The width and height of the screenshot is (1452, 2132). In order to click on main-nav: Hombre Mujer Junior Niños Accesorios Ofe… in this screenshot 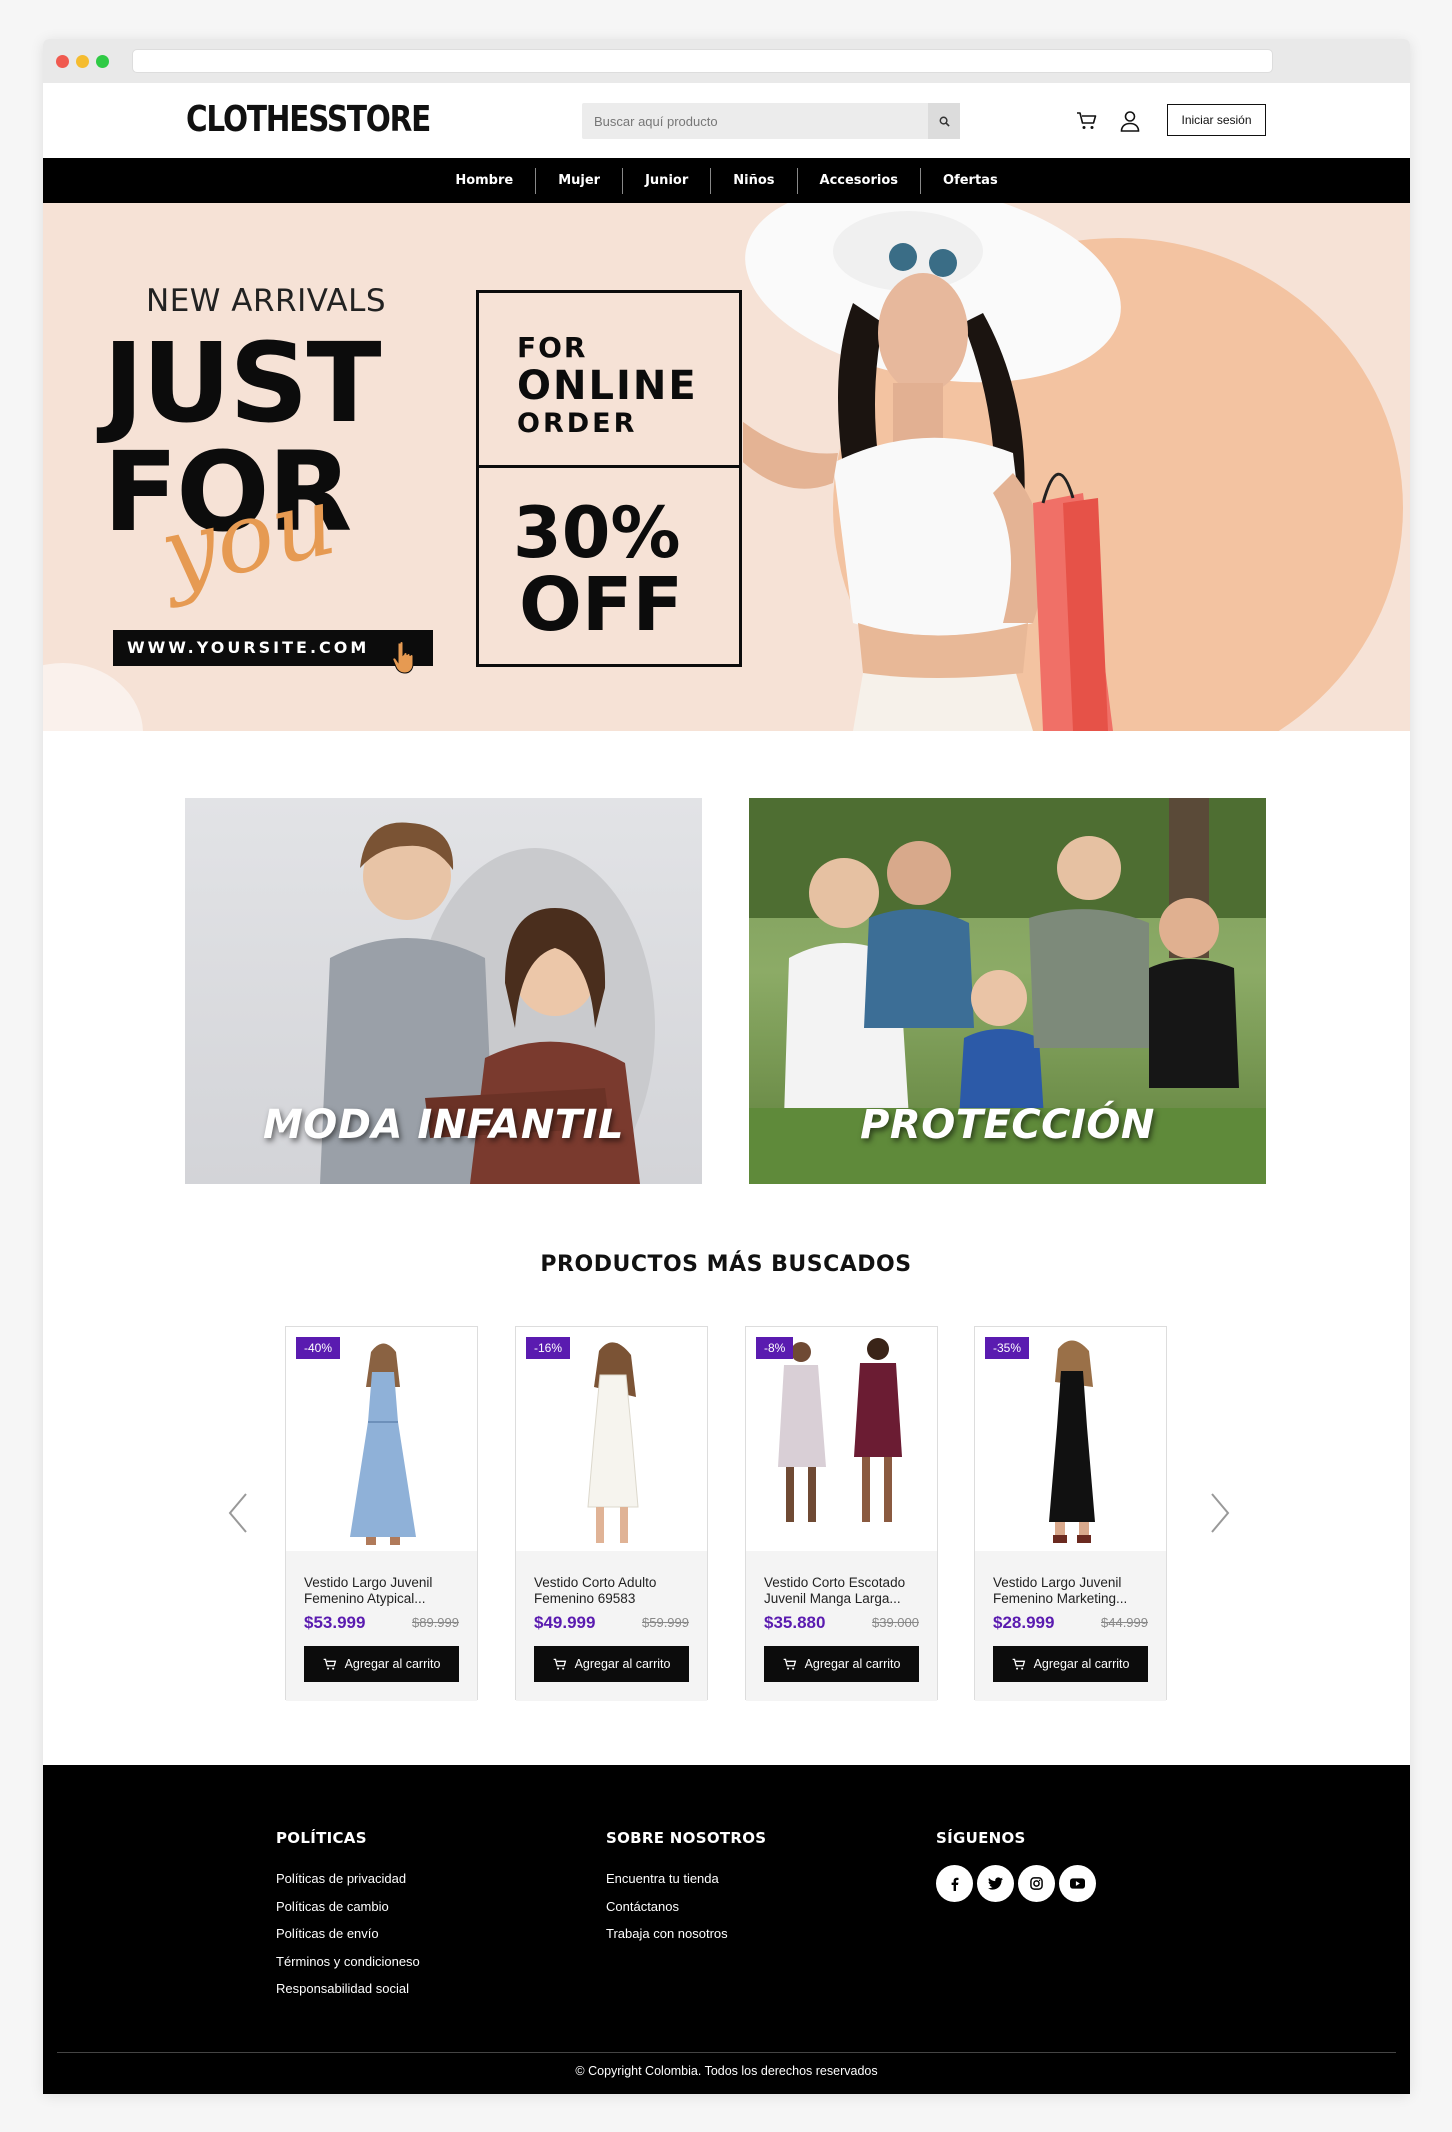, I will do `click(726, 180)`.